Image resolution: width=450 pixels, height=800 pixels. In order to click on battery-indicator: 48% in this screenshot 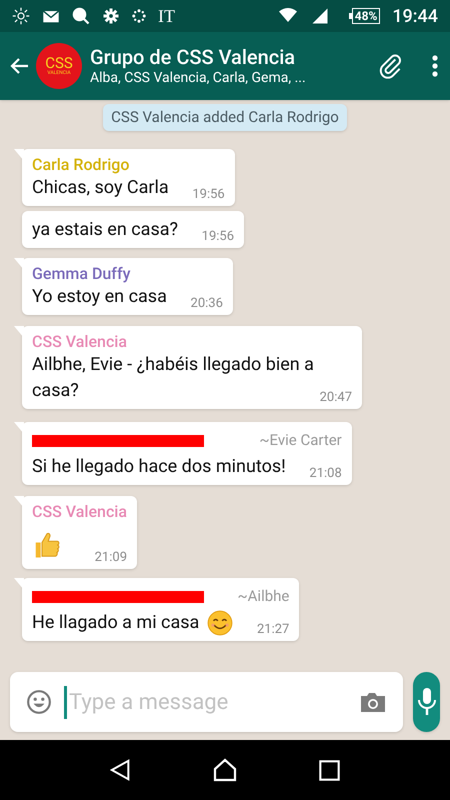, I will do `click(366, 16)`.